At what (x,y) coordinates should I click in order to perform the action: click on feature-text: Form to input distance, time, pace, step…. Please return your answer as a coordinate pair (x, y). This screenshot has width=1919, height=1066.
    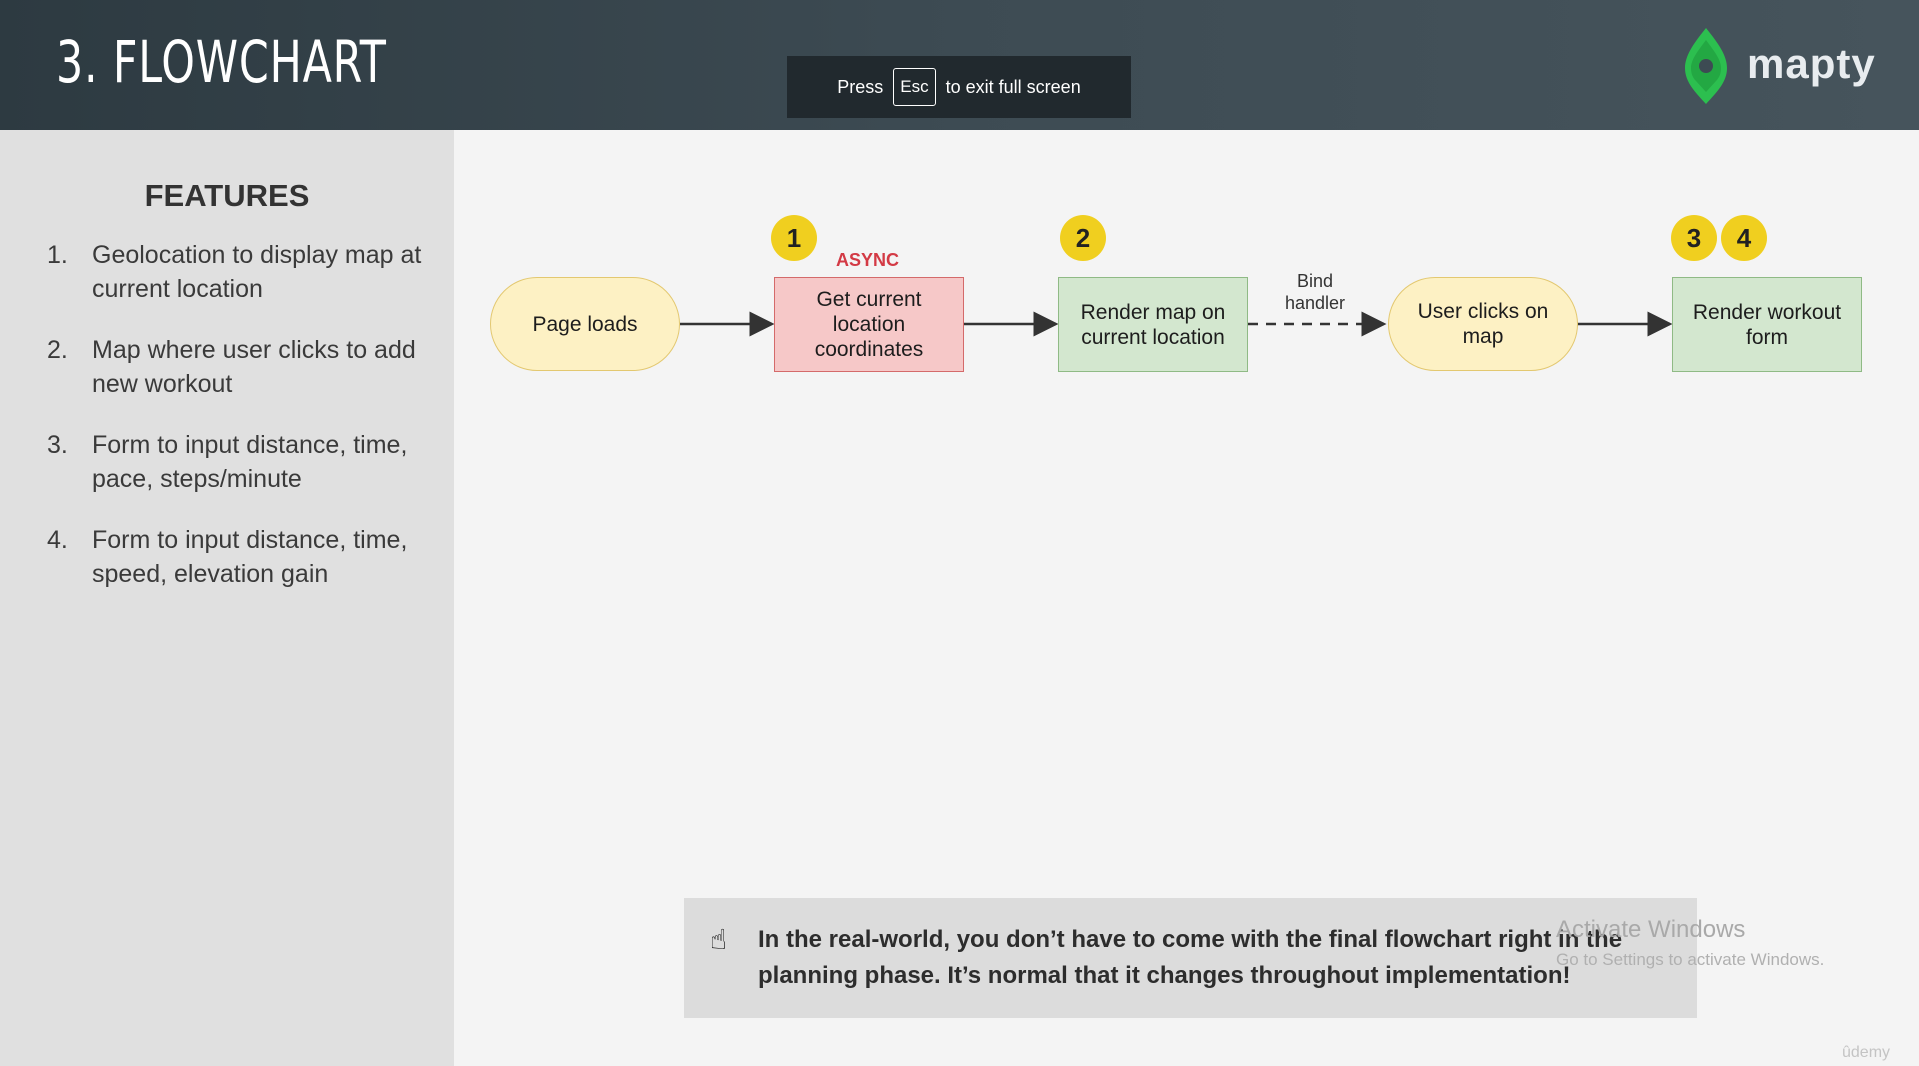
    Looking at the image, I should click on (250, 462).